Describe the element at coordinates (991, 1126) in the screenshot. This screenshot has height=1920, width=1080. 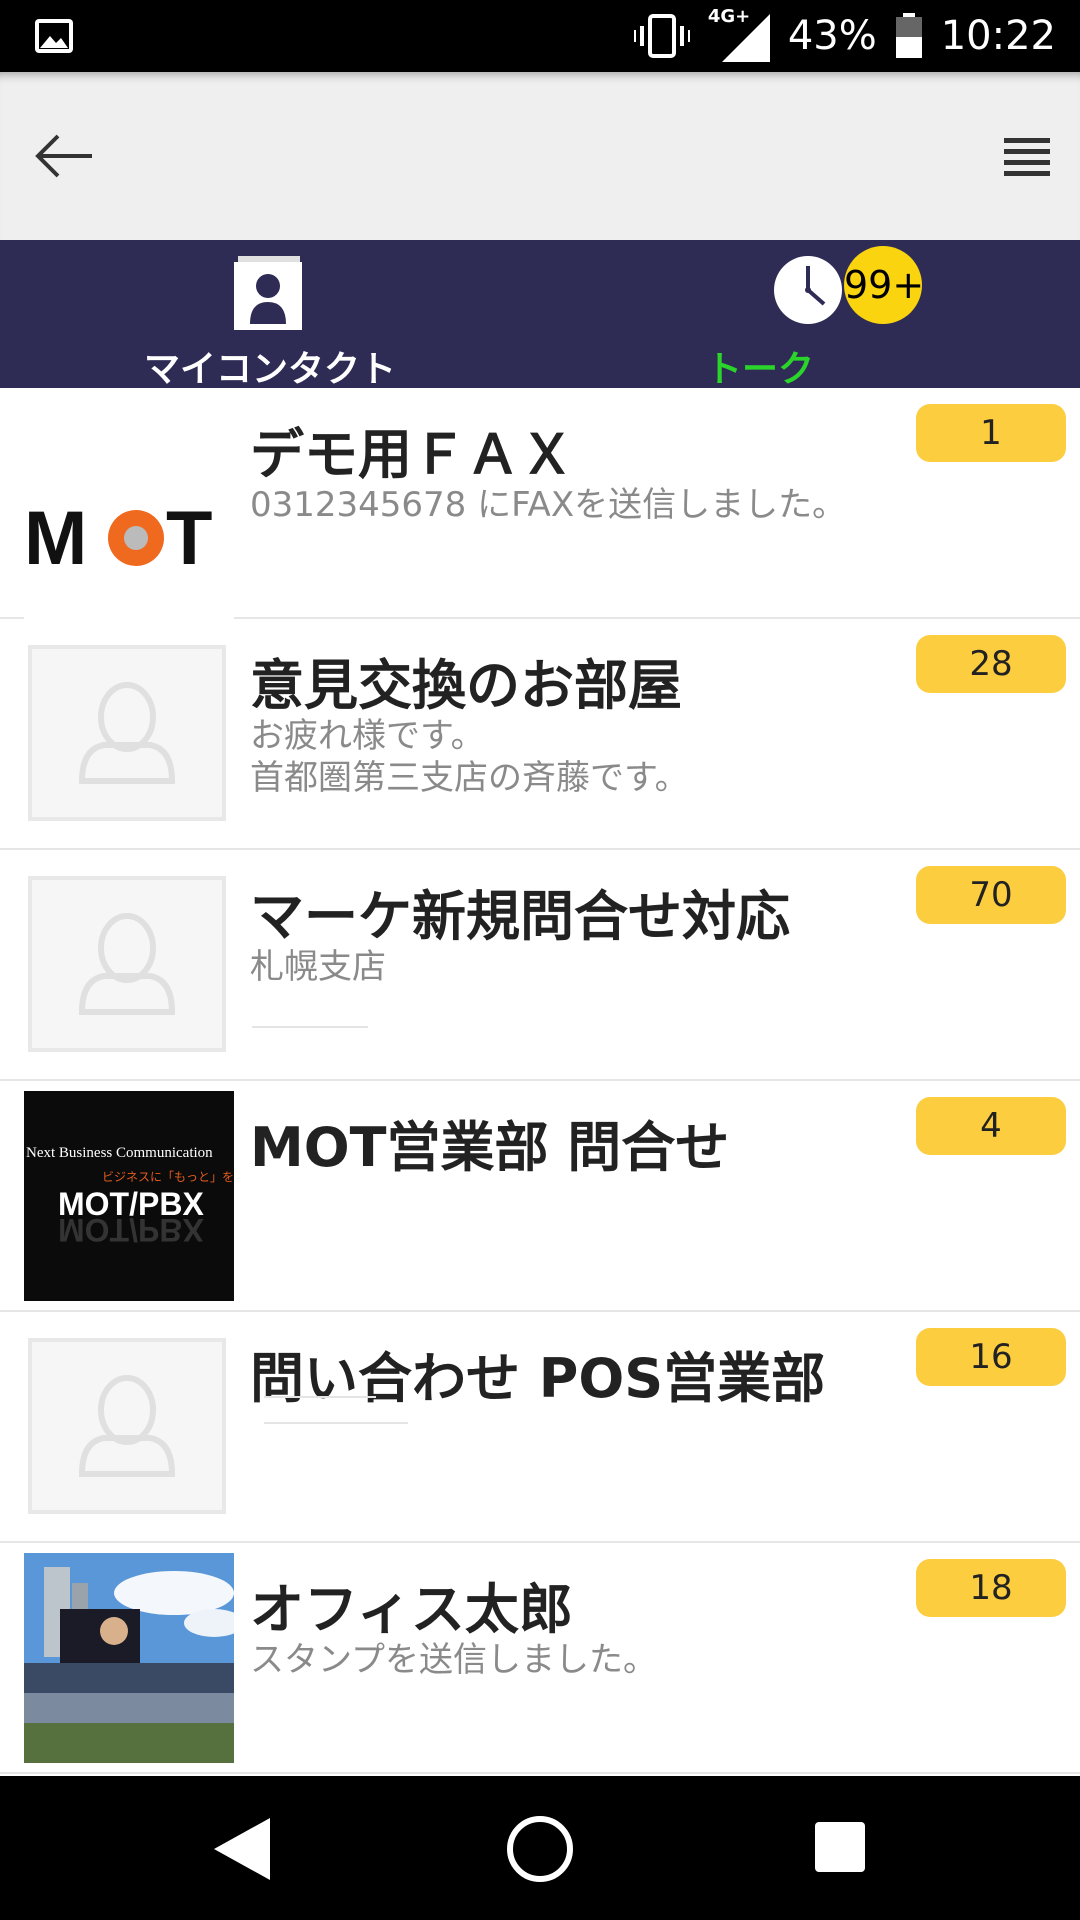
I see `unread-count-badge: 4` at that location.